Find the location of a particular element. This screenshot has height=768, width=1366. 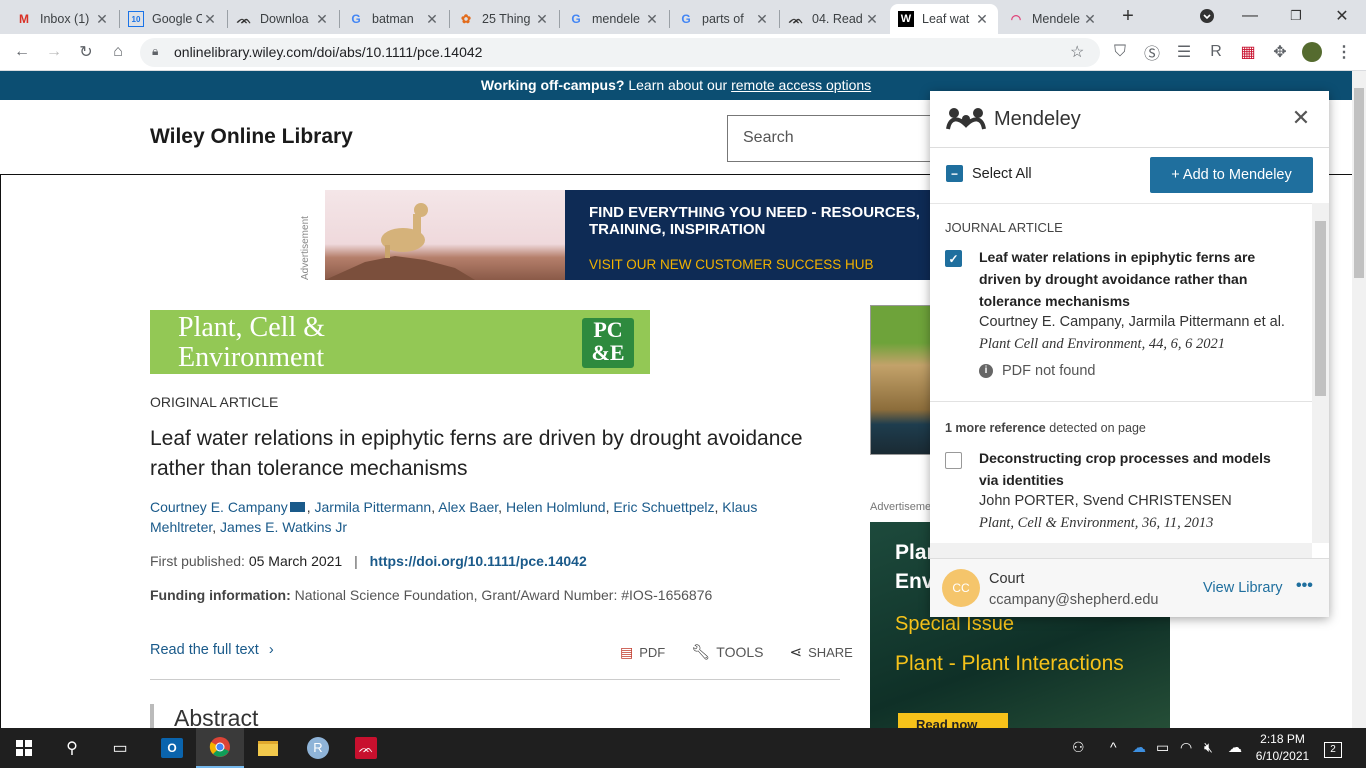

search-icon: ⚲ is located at coordinates (72, 748).